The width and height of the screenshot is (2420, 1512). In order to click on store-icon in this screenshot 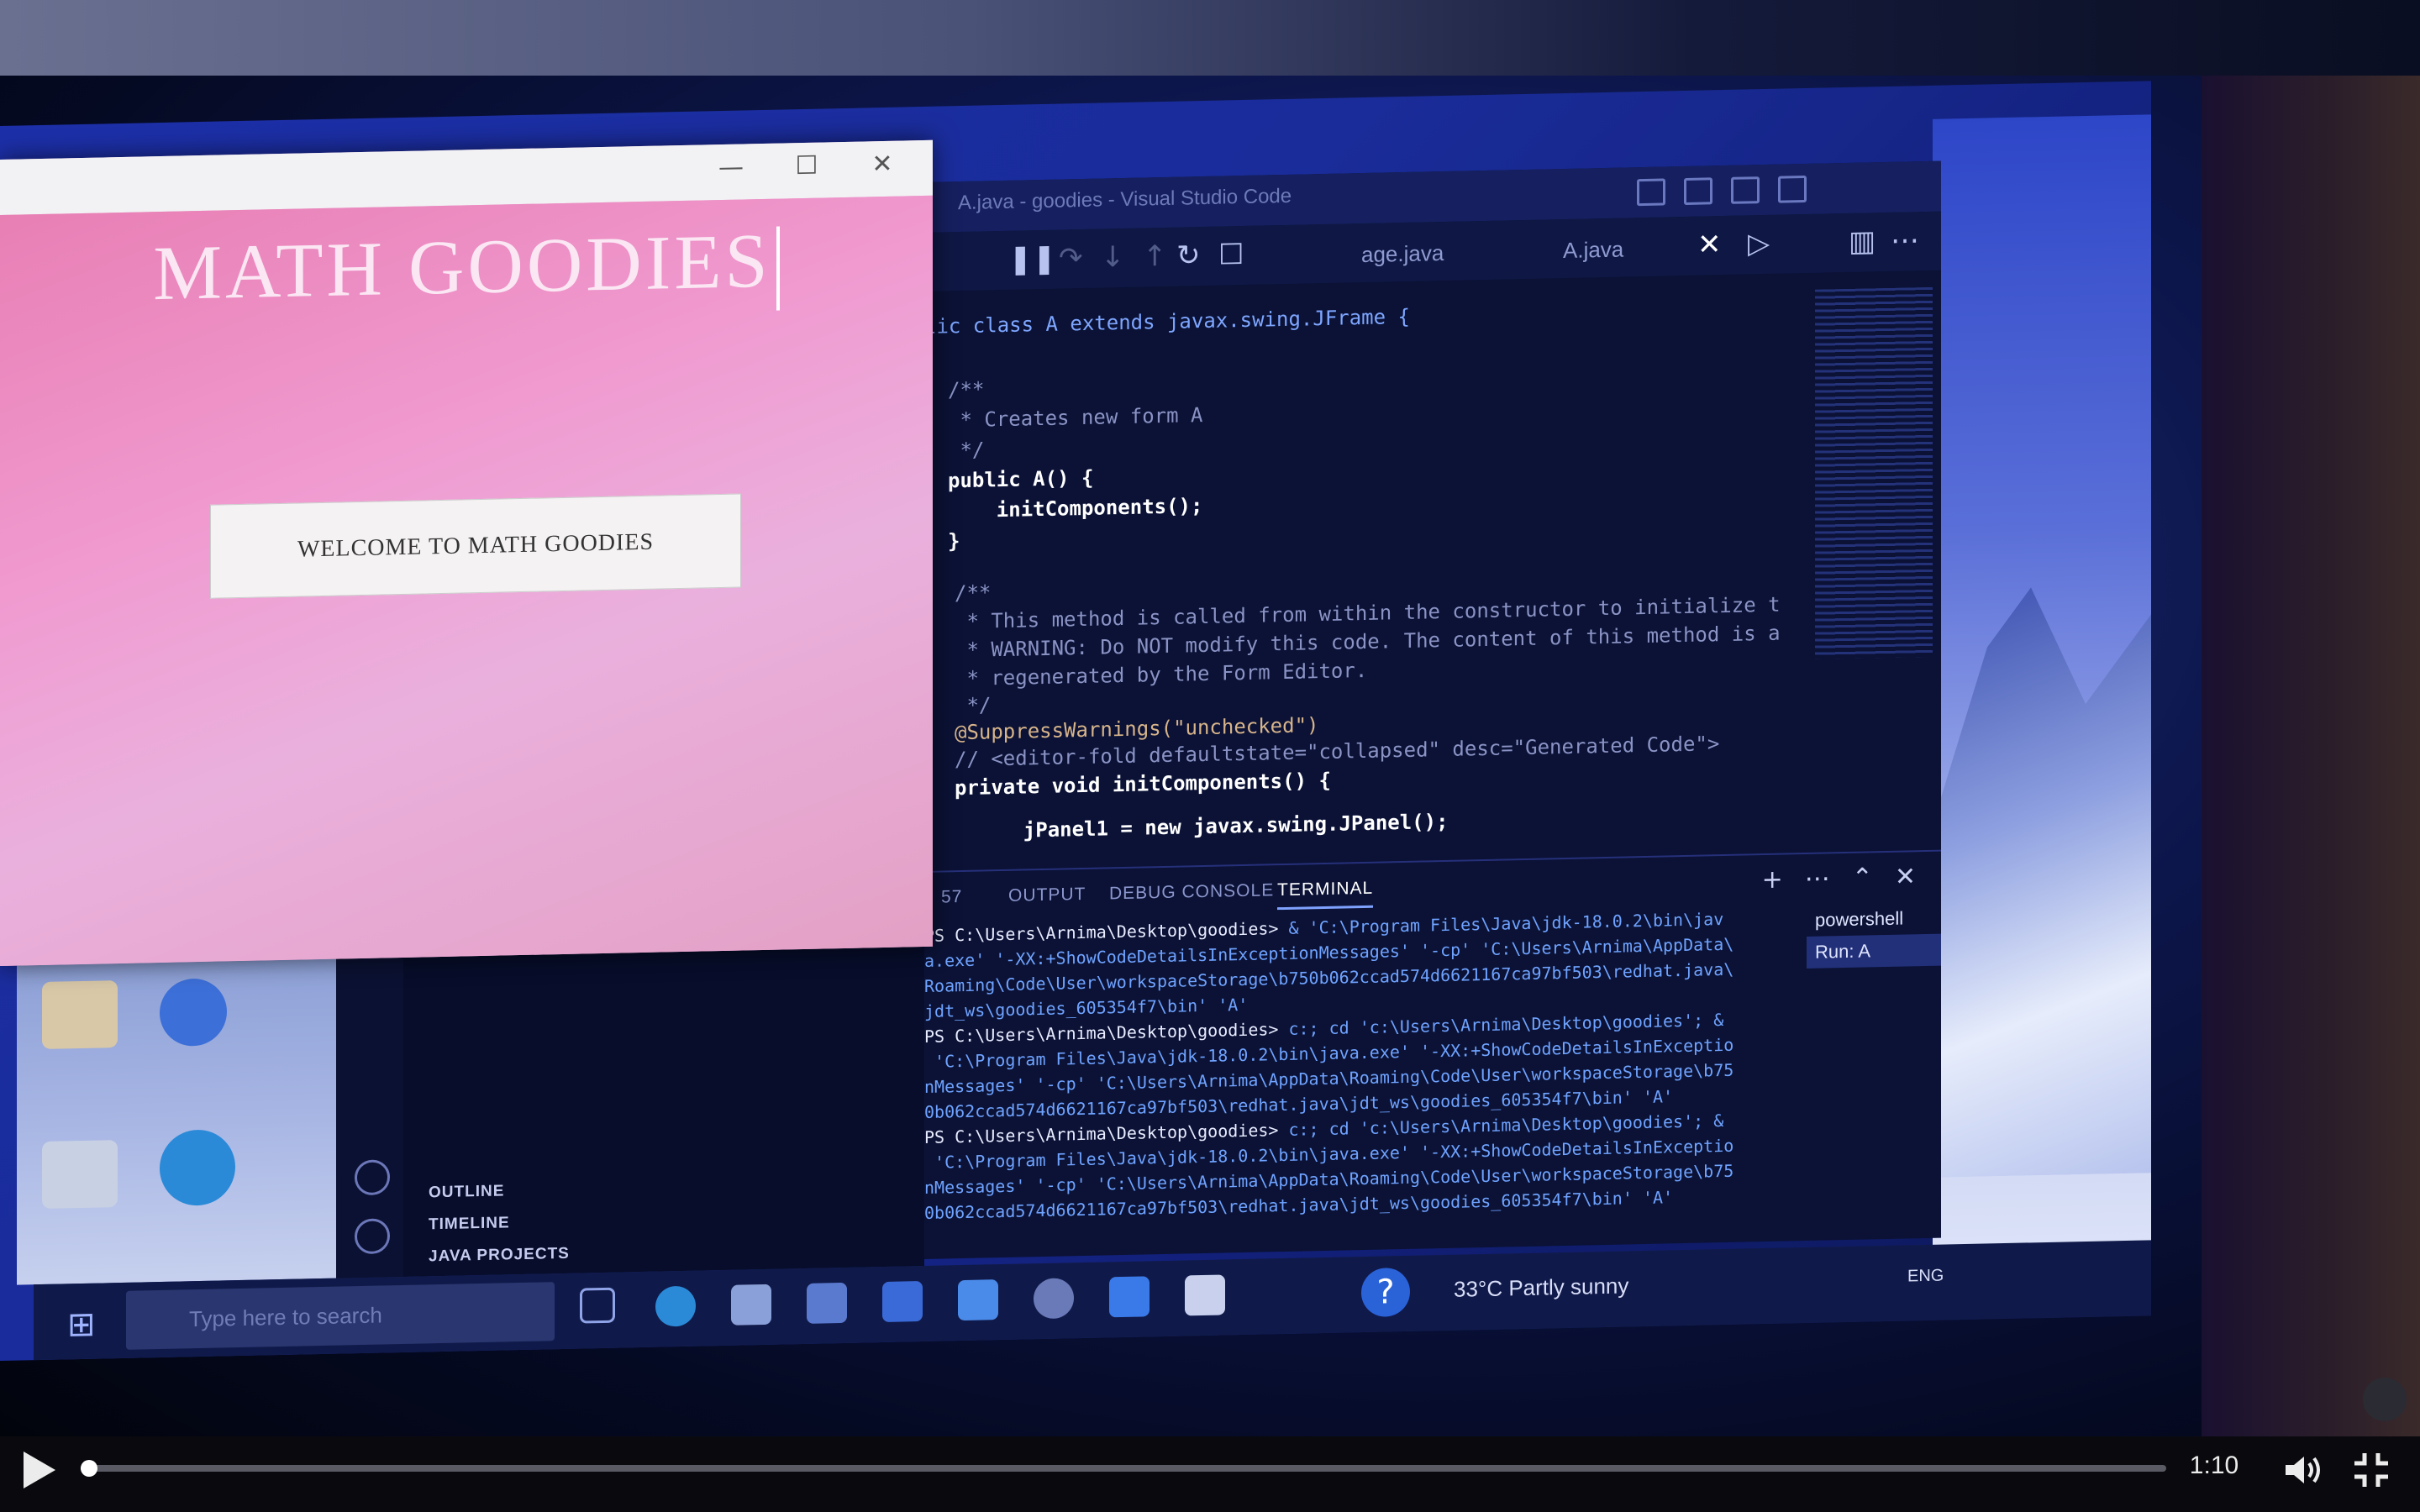, I will do `click(827, 1303)`.